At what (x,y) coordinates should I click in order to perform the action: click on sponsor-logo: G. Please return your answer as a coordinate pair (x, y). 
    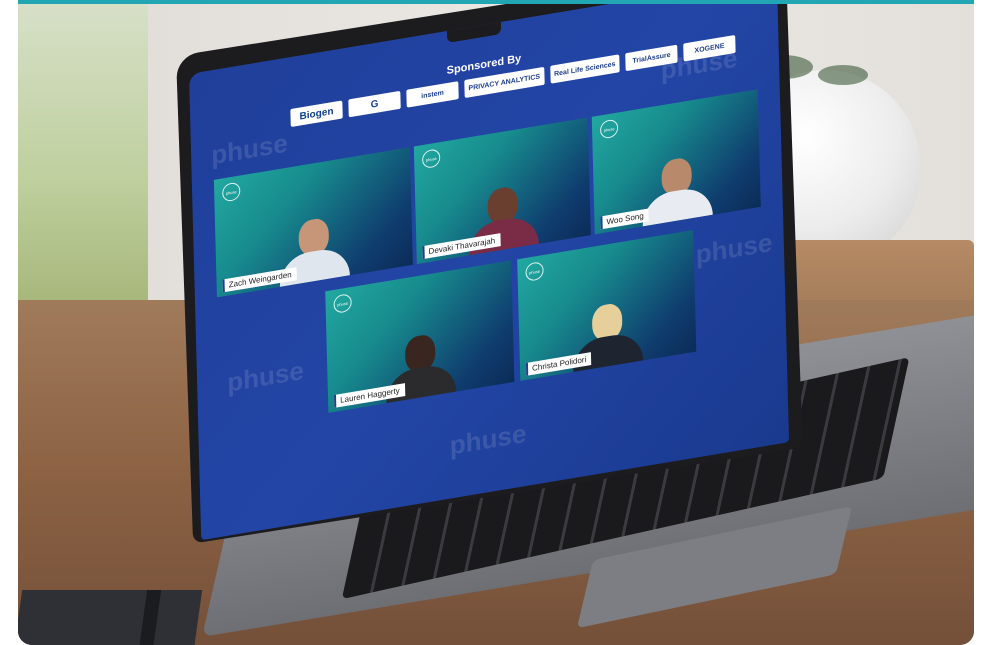
    Looking at the image, I should click on (374, 104).